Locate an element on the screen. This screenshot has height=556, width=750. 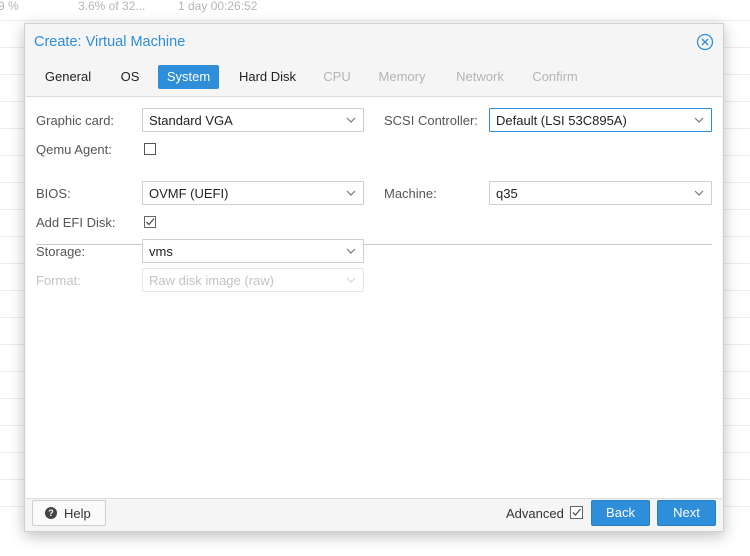
add-efi-disk-label: Add EFI Disk: is located at coordinates (76, 222).